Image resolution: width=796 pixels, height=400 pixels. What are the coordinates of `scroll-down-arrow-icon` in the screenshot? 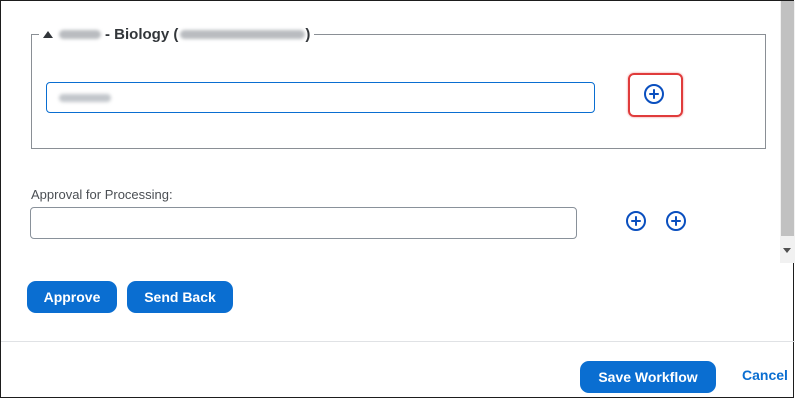 It's located at (787, 250).